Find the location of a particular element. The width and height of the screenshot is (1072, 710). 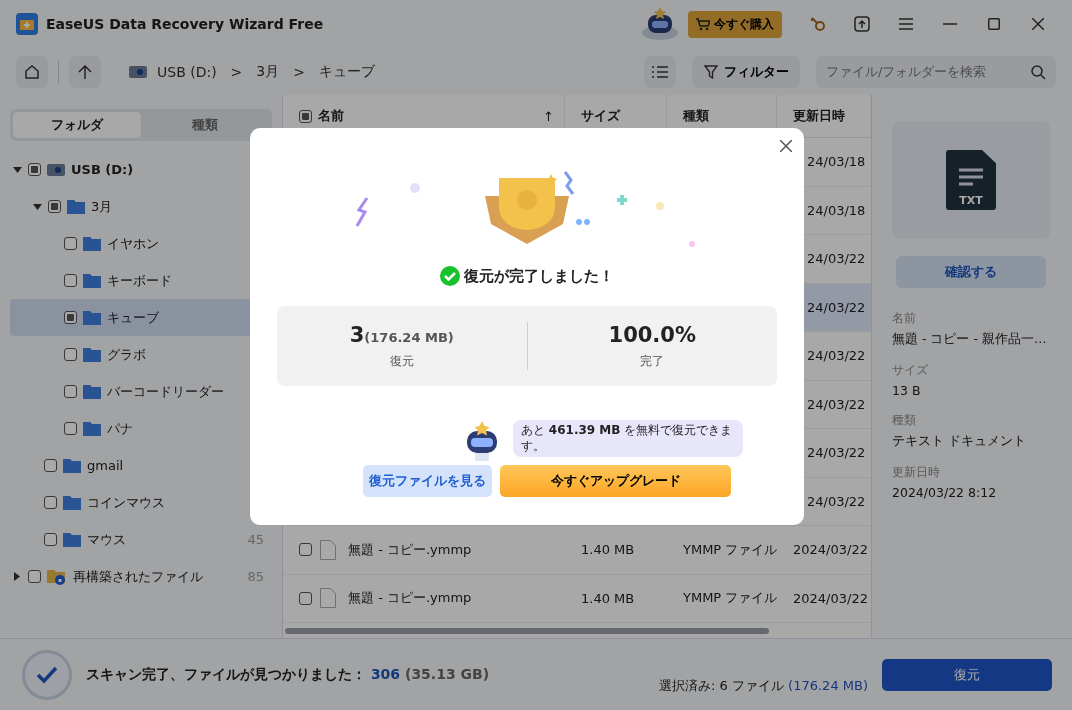

tree-item: gmail is located at coordinates (105, 465).